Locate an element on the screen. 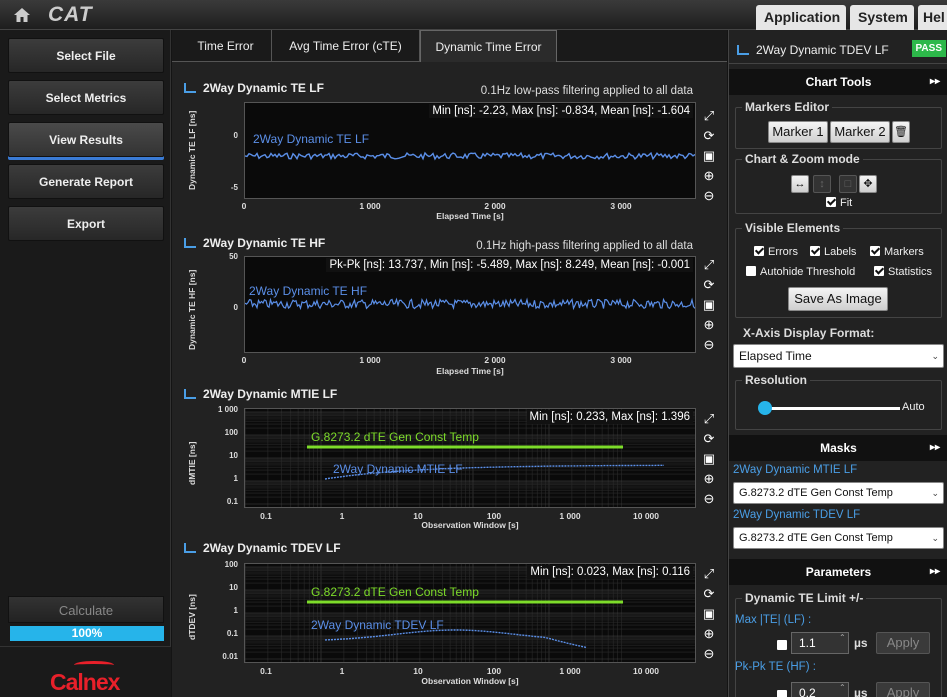 This screenshot has width=947, height=697. parameters-header: Parameters ▸▸ is located at coordinates (838, 572).